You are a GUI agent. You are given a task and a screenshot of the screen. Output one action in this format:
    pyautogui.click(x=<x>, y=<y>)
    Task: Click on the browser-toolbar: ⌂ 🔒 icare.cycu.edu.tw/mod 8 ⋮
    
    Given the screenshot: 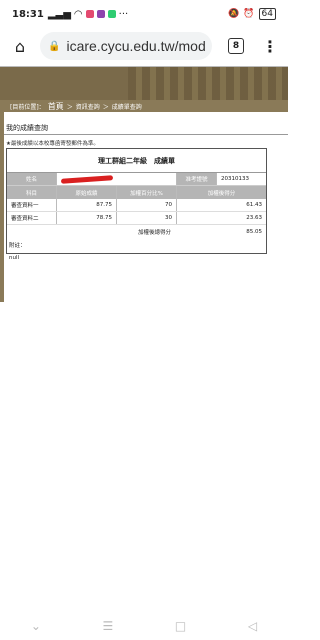 What is the action you would take?
    pyautogui.click(x=144, y=46)
    